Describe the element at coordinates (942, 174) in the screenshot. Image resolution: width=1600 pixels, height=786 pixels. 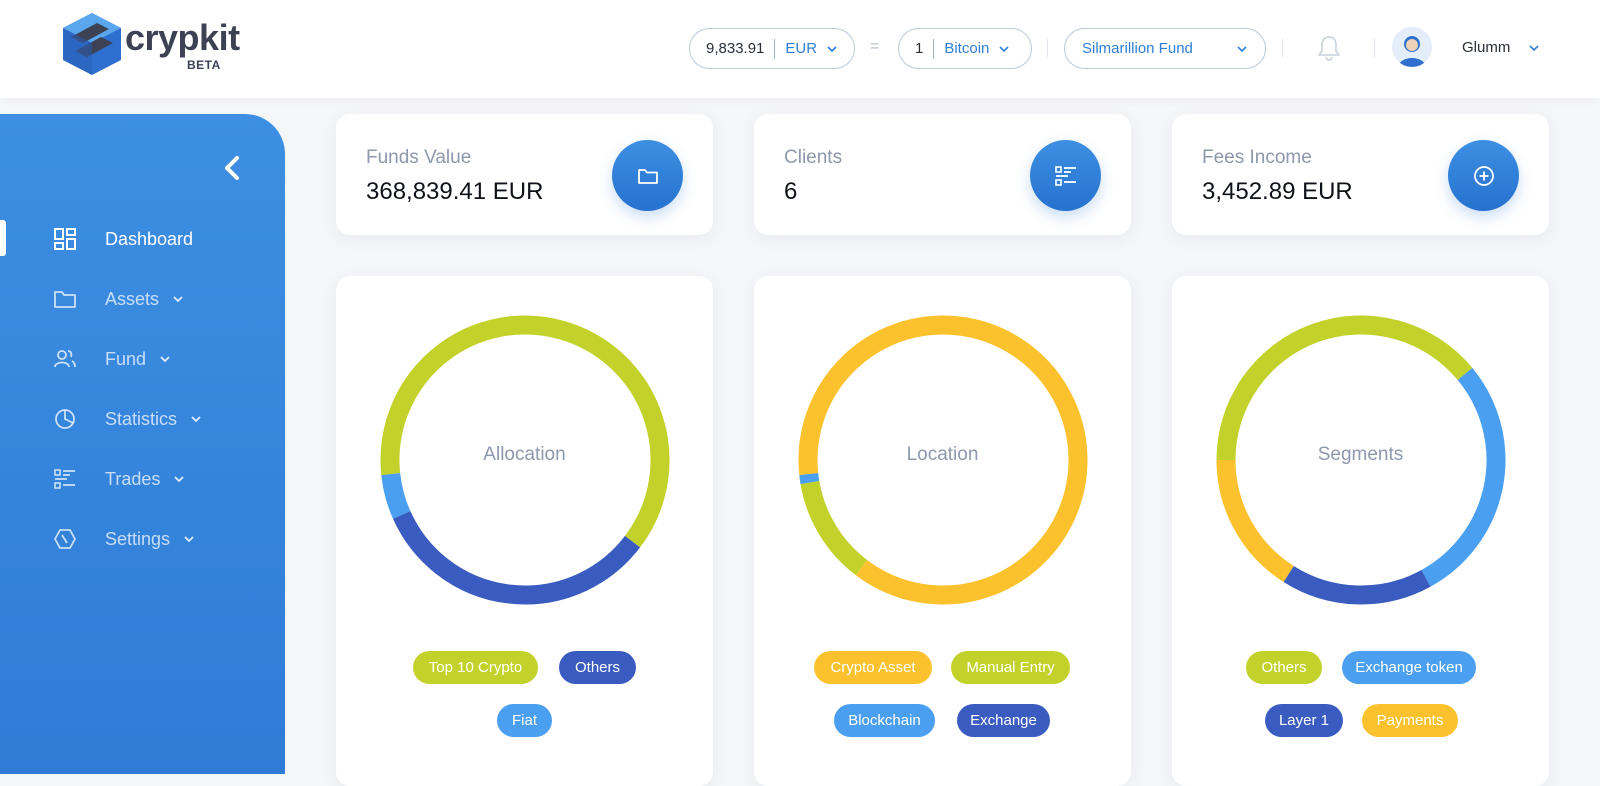
I see `stat-card-clients: Clients 6` at that location.